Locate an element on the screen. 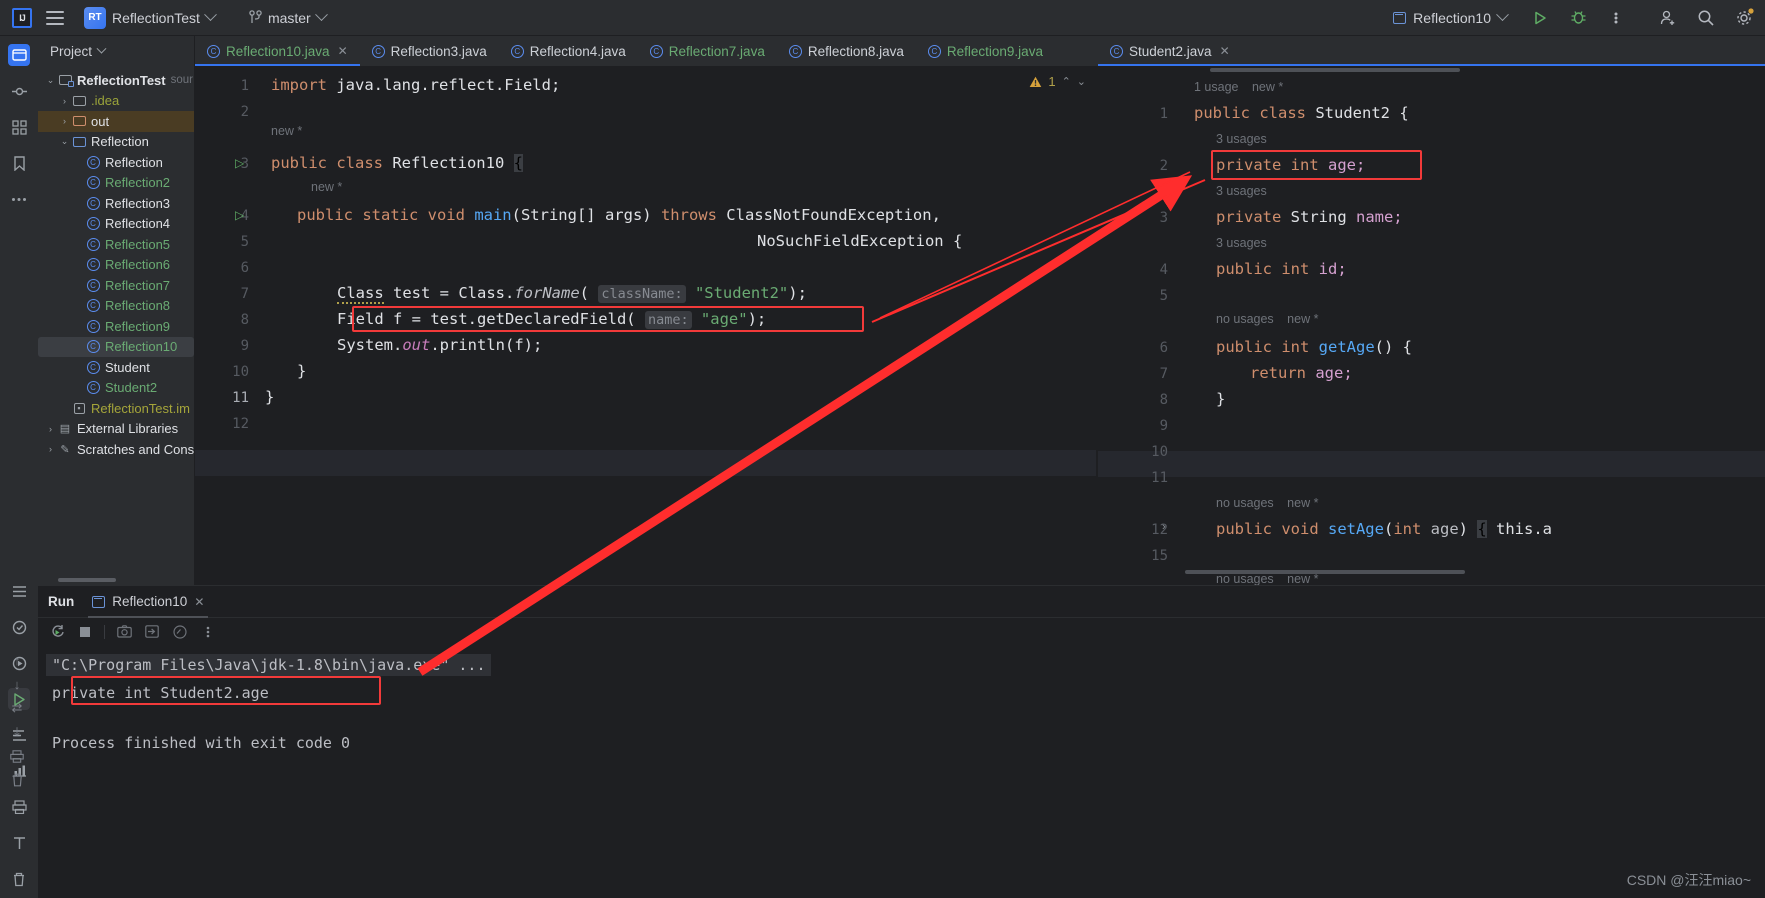 The height and width of the screenshot is (898, 1765). tree-node-label: Reflection9 is located at coordinates (138, 326).